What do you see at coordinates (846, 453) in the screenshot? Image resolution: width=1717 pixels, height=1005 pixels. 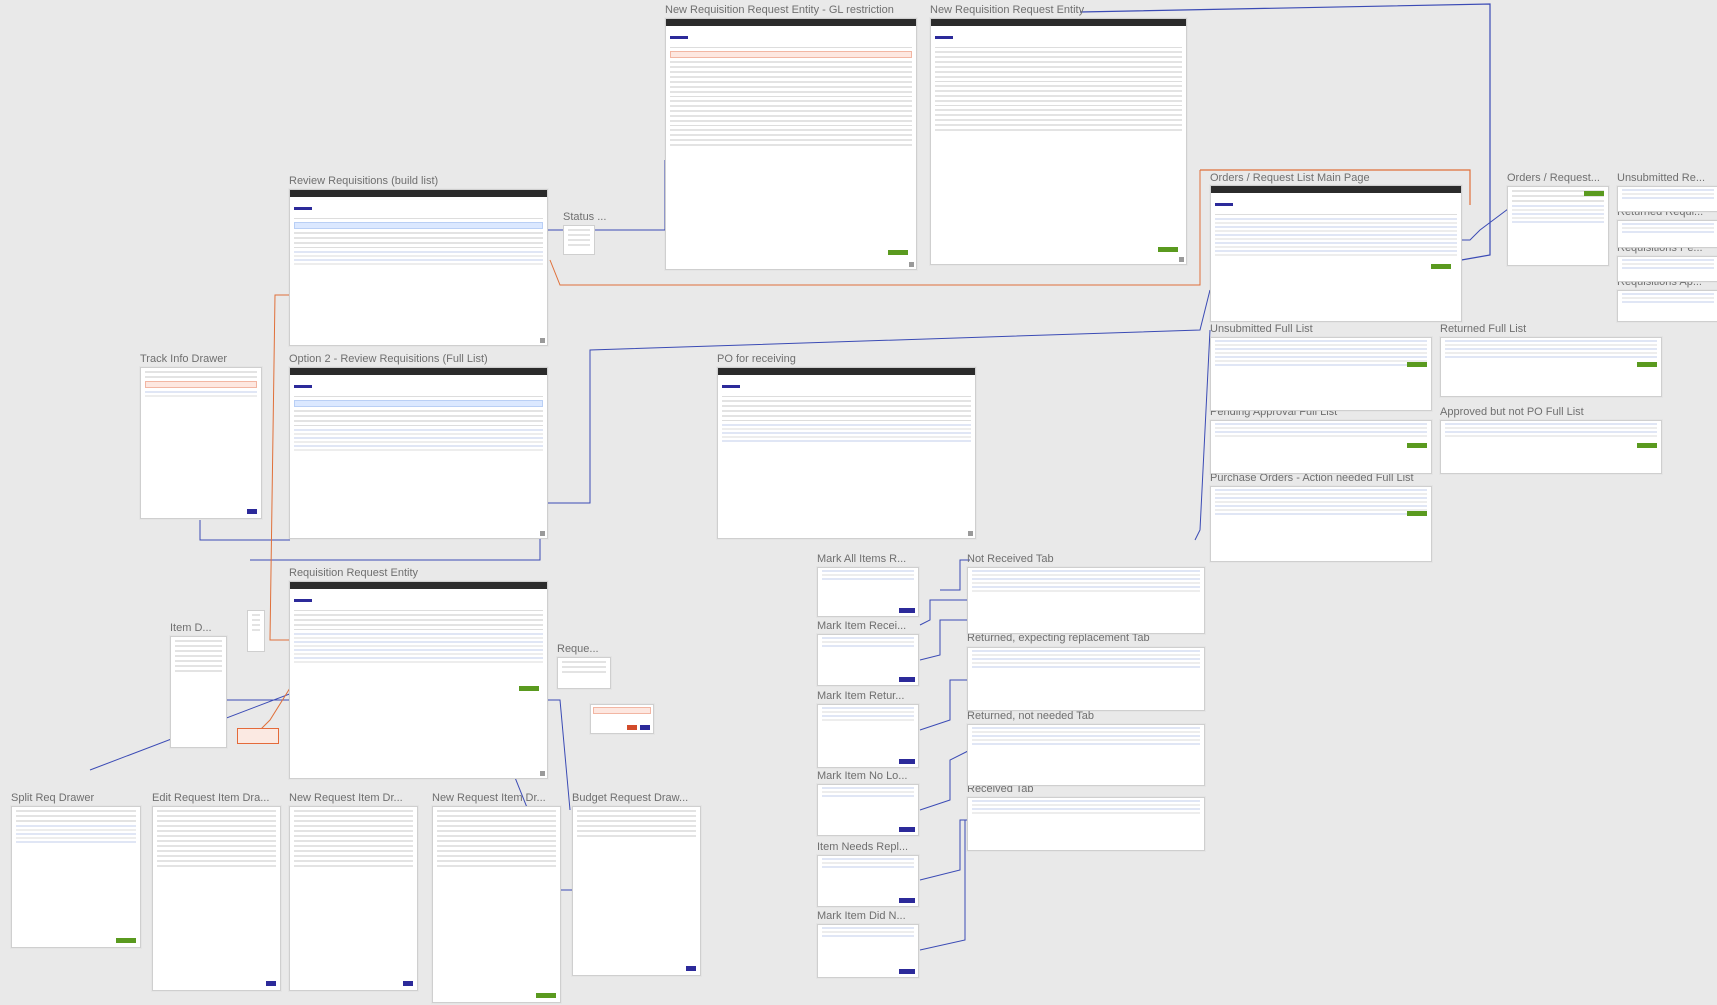 I see `screen-po-receiving` at bounding box center [846, 453].